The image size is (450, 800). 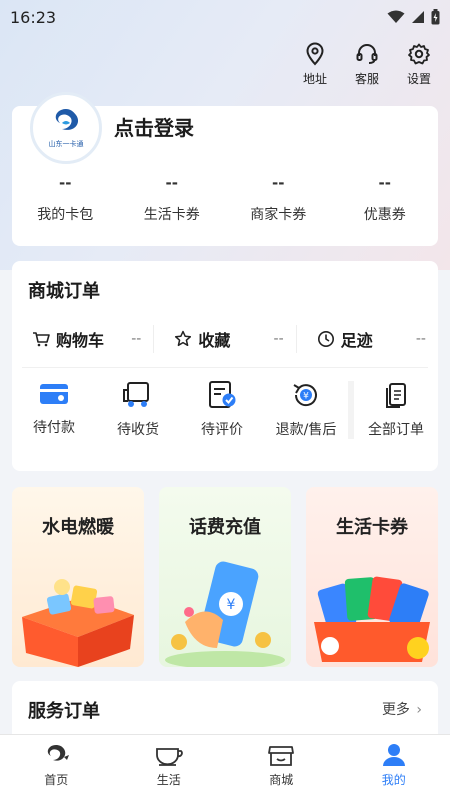 What do you see at coordinates (356, 340) in the screenshot?
I see `history-label: 足迹` at bounding box center [356, 340].